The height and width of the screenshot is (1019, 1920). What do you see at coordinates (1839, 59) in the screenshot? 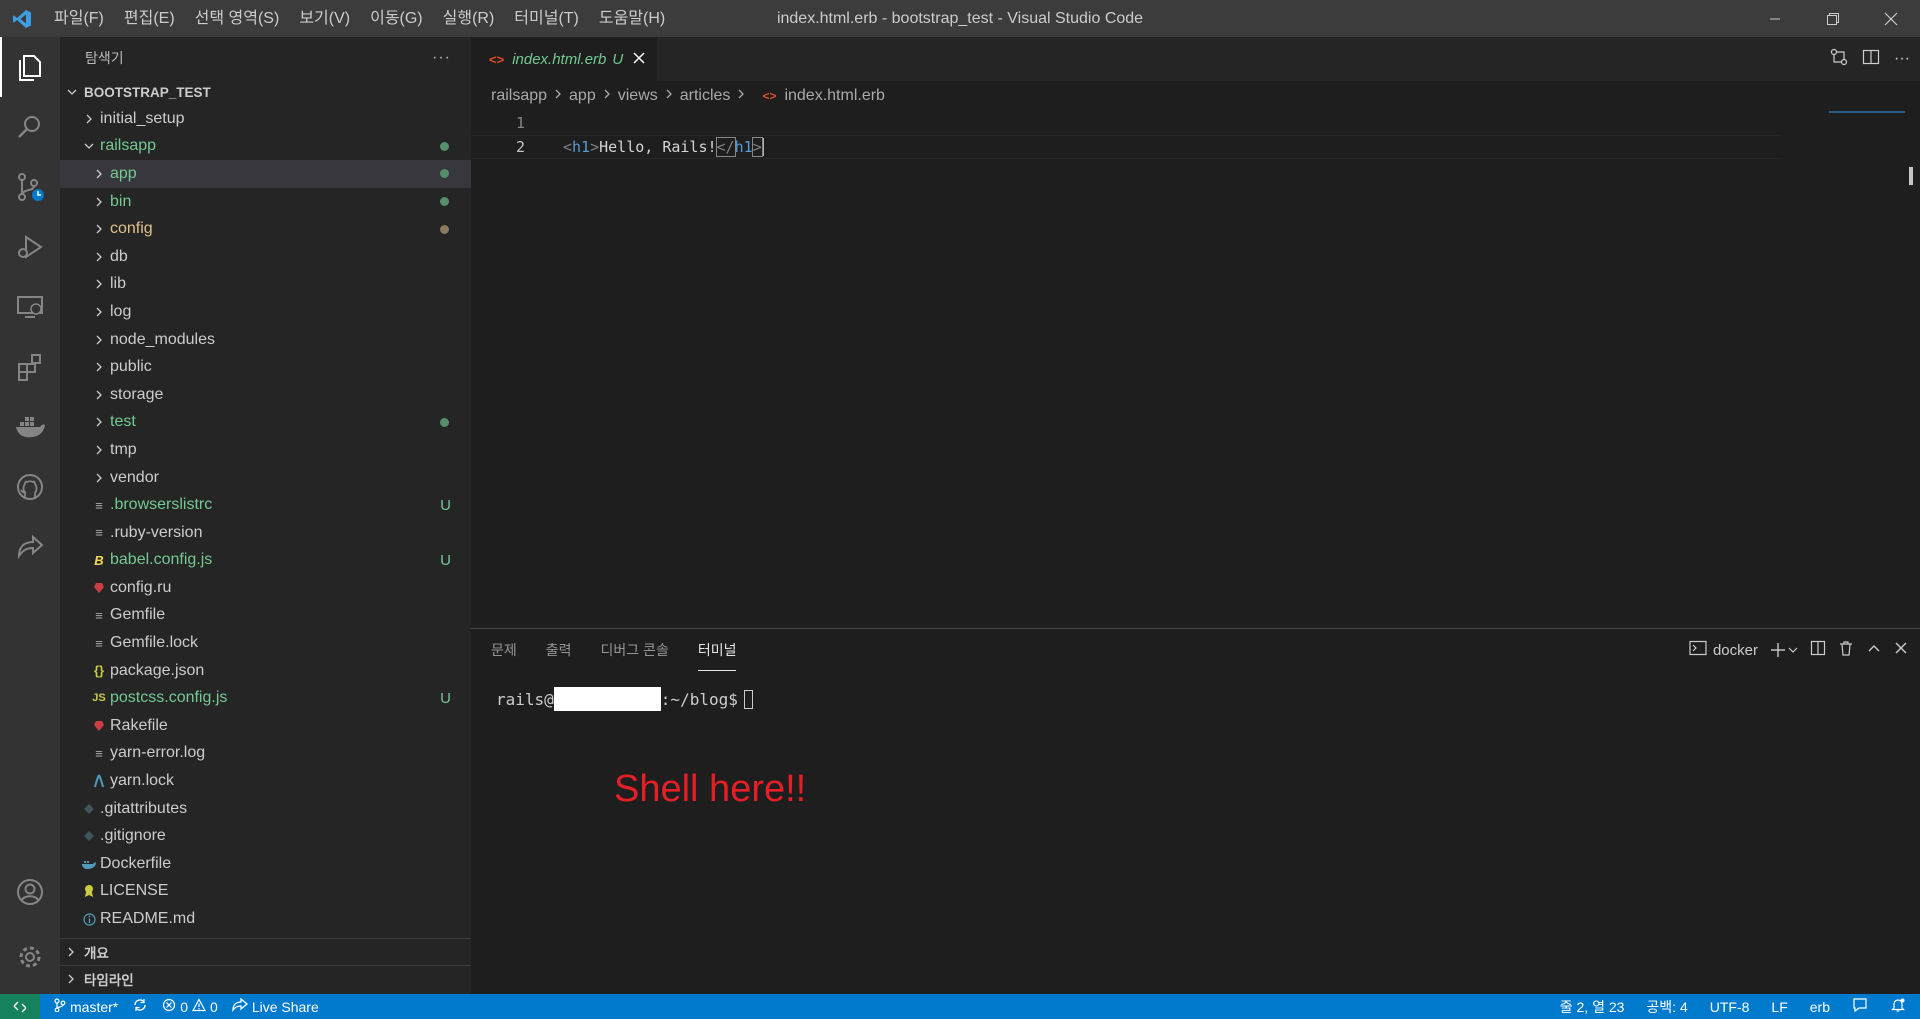
I see `open-changes-icon` at bounding box center [1839, 59].